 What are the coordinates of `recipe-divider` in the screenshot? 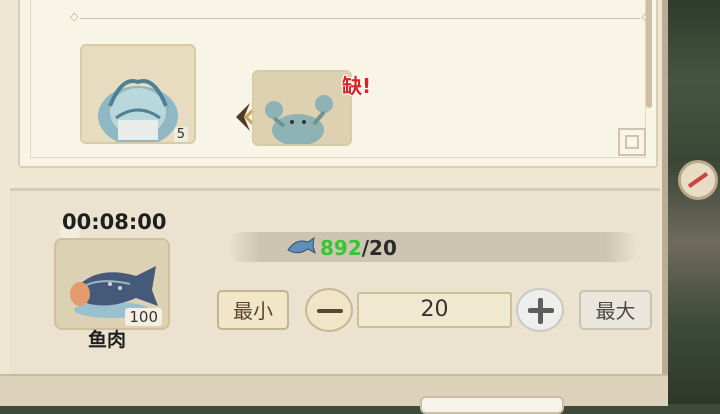 It's located at (360, 16).